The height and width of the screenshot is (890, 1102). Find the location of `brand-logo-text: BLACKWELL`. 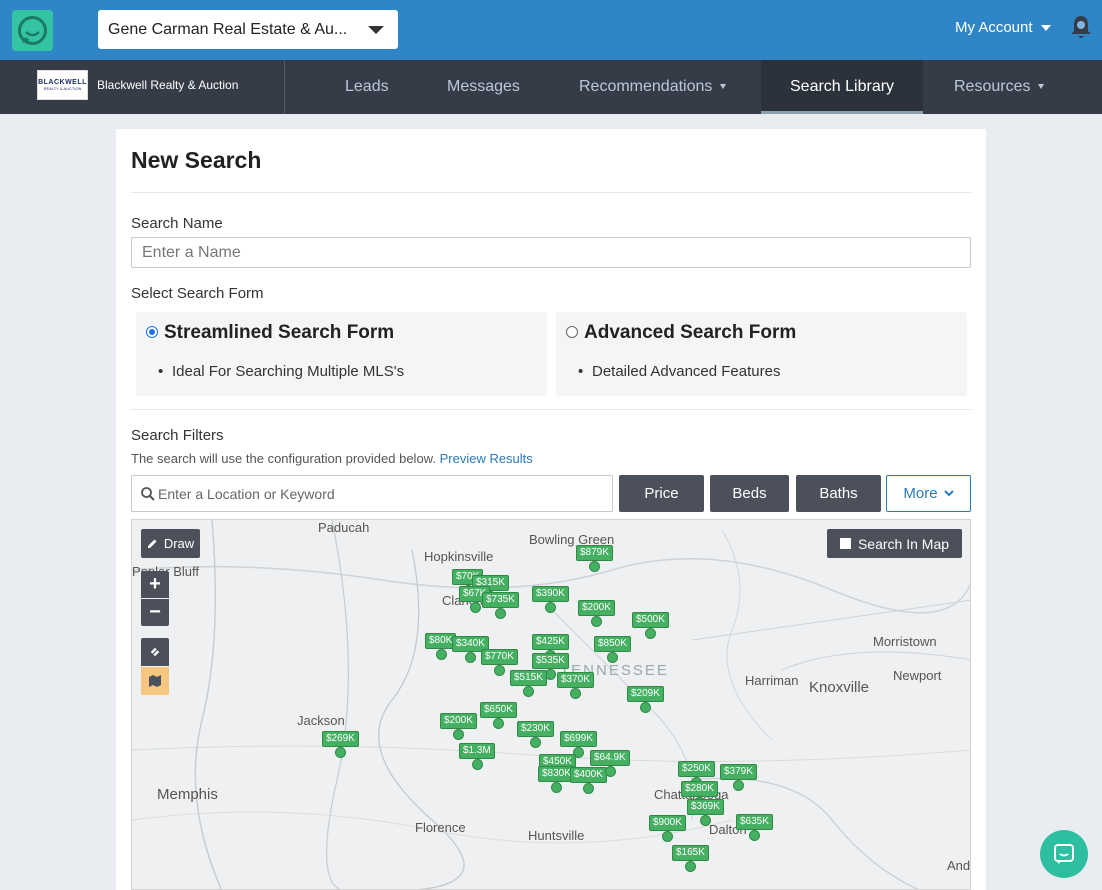

brand-logo-text: BLACKWELL is located at coordinates (62, 82).